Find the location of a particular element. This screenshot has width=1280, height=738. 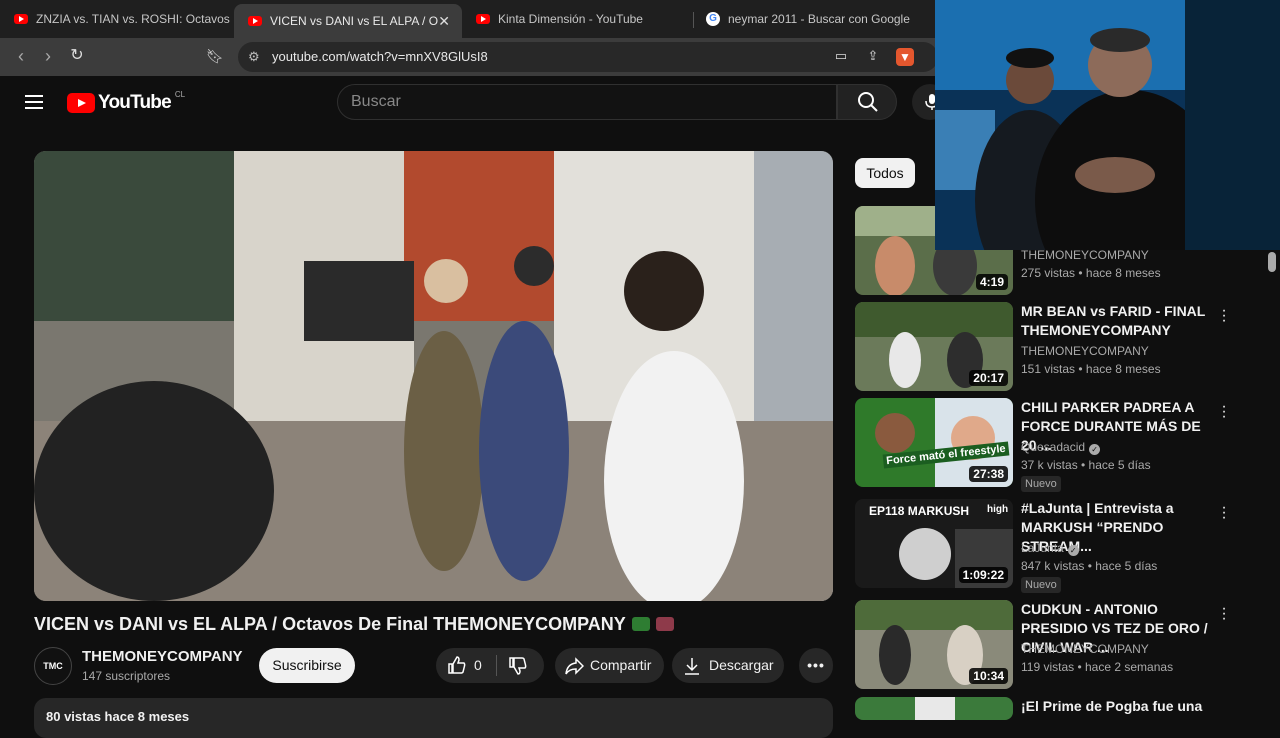

share-page-icon: ⇪ is located at coordinates (873, 56).